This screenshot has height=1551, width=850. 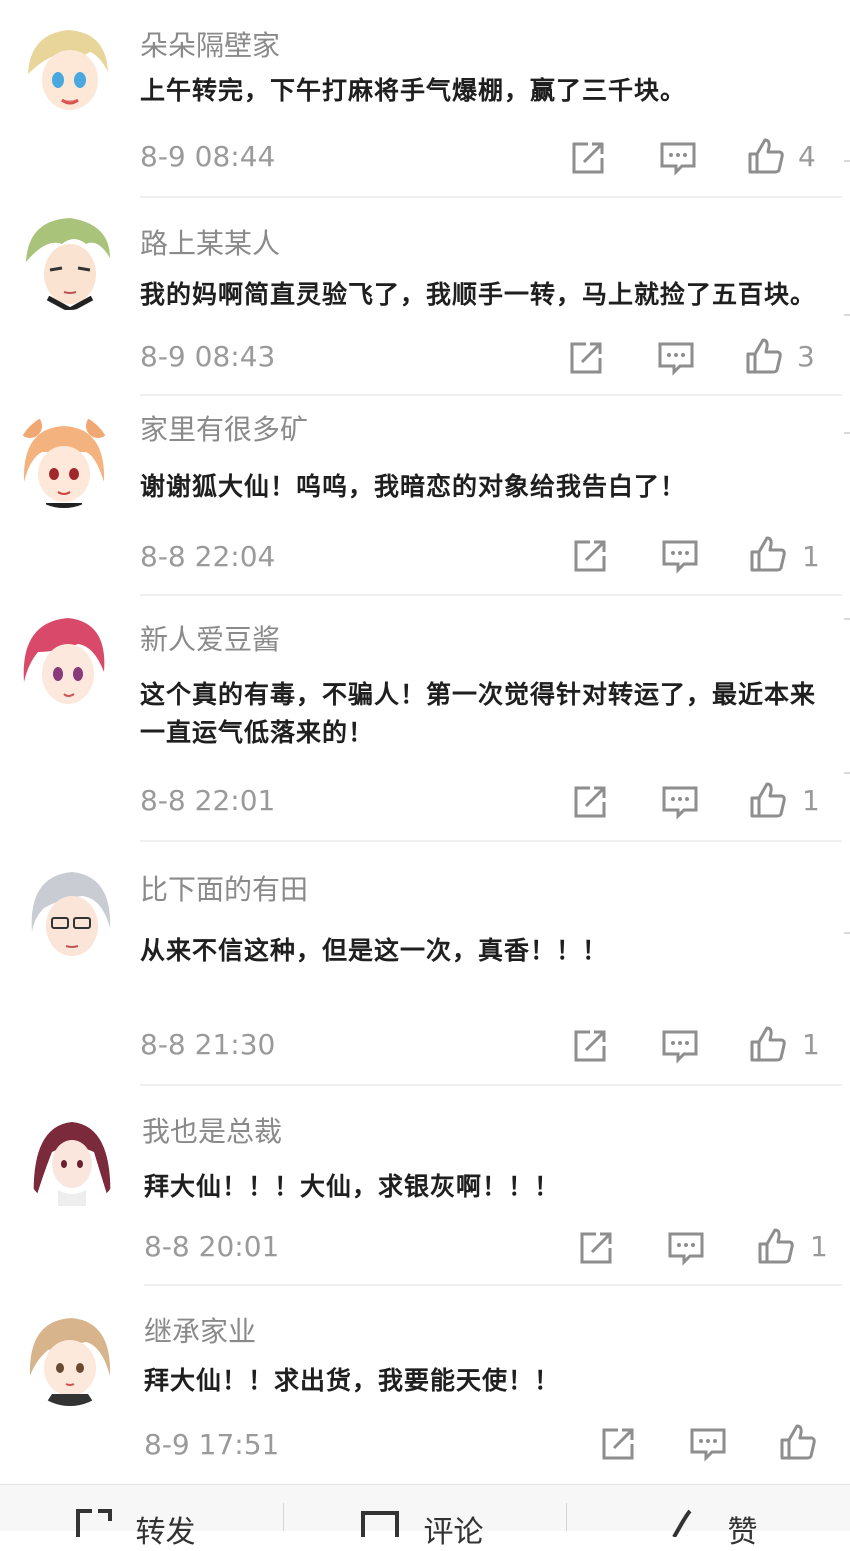 What do you see at coordinates (212, 1246) in the screenshot?
I see `comment-time: 8-8 20:01` at bounding box center [212, 1246].